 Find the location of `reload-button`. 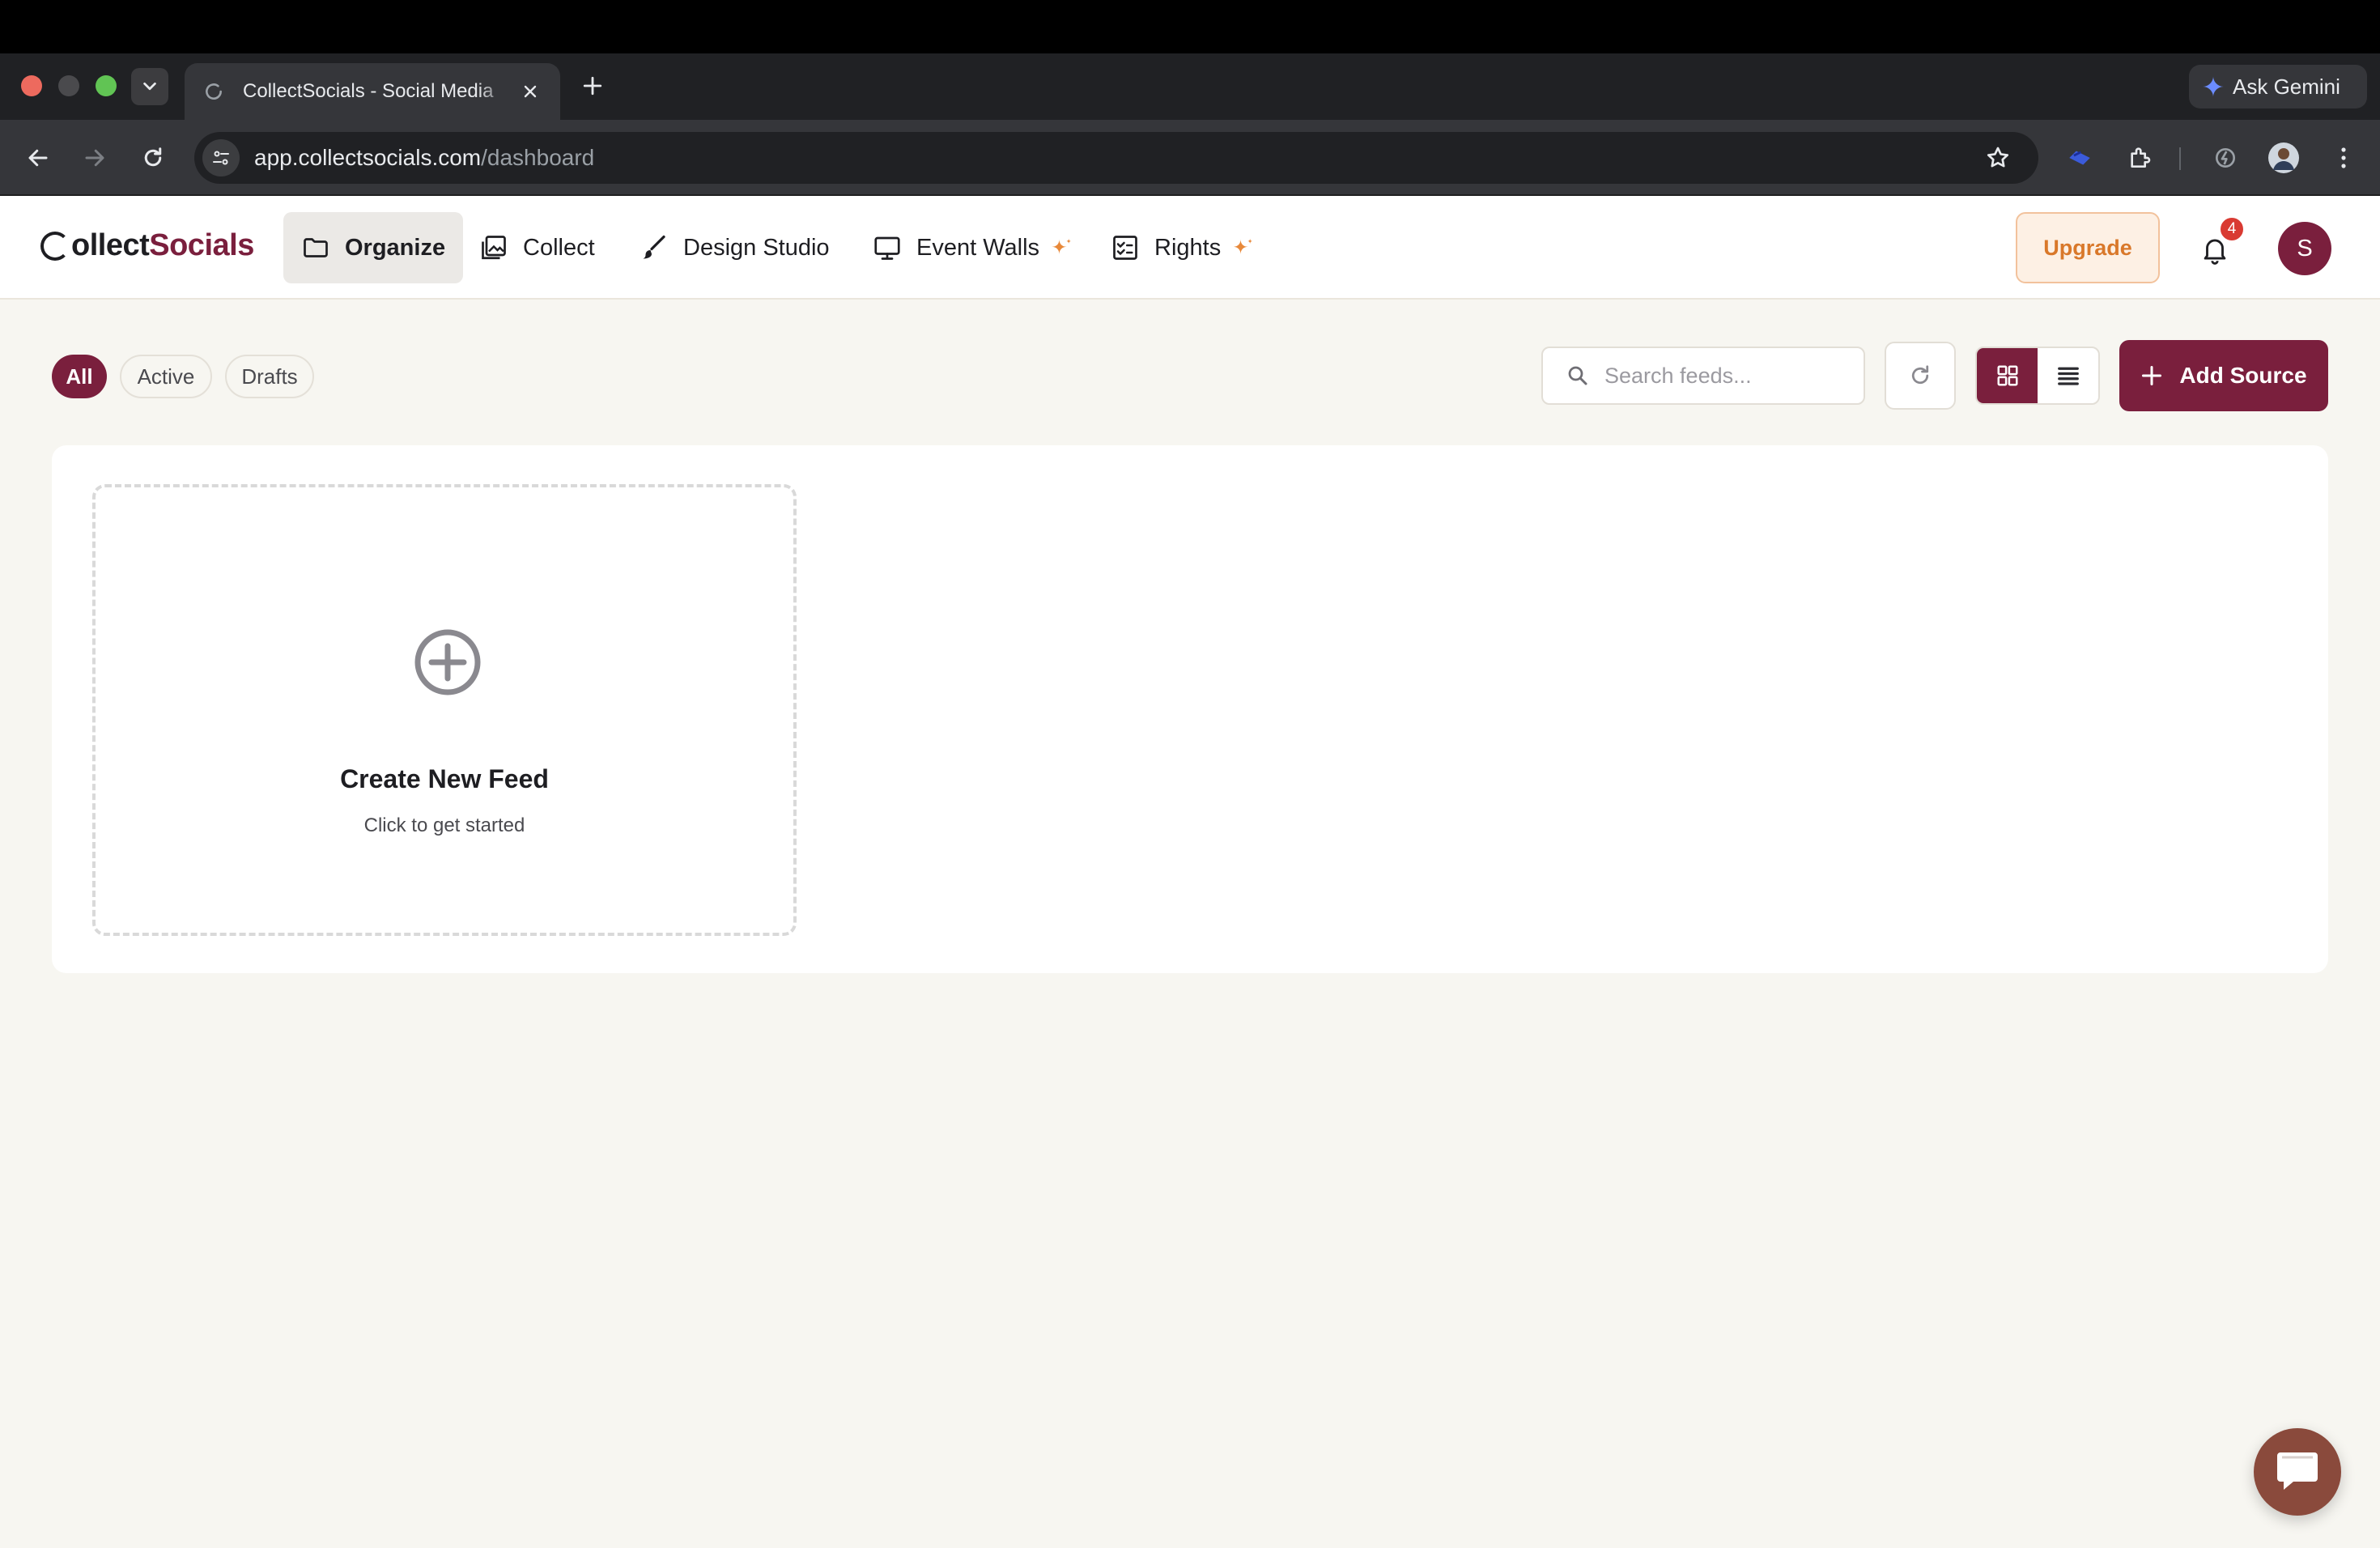

reload-button is located at coordinates (153, 158).